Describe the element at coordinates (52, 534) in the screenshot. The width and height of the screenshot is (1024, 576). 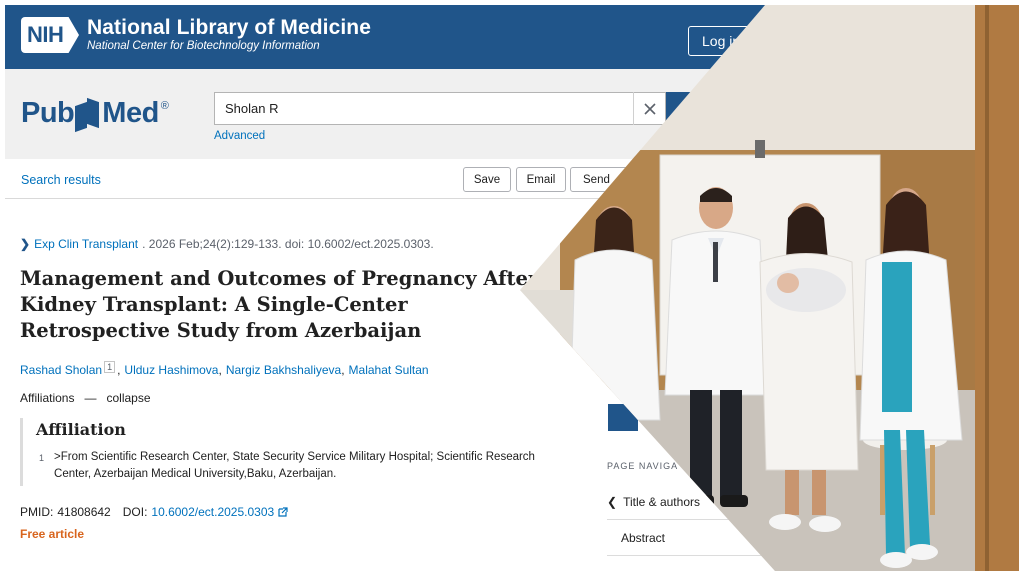
I see `free-article-badge: Free article` at that location.